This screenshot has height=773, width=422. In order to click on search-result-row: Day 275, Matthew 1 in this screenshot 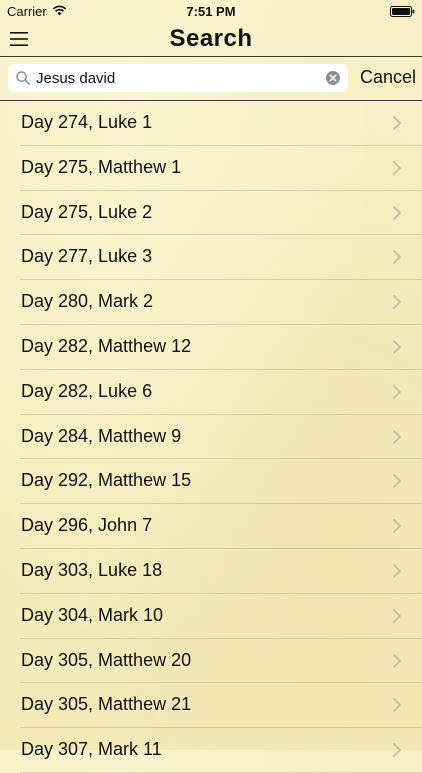, I will do `click(211, 168)`.